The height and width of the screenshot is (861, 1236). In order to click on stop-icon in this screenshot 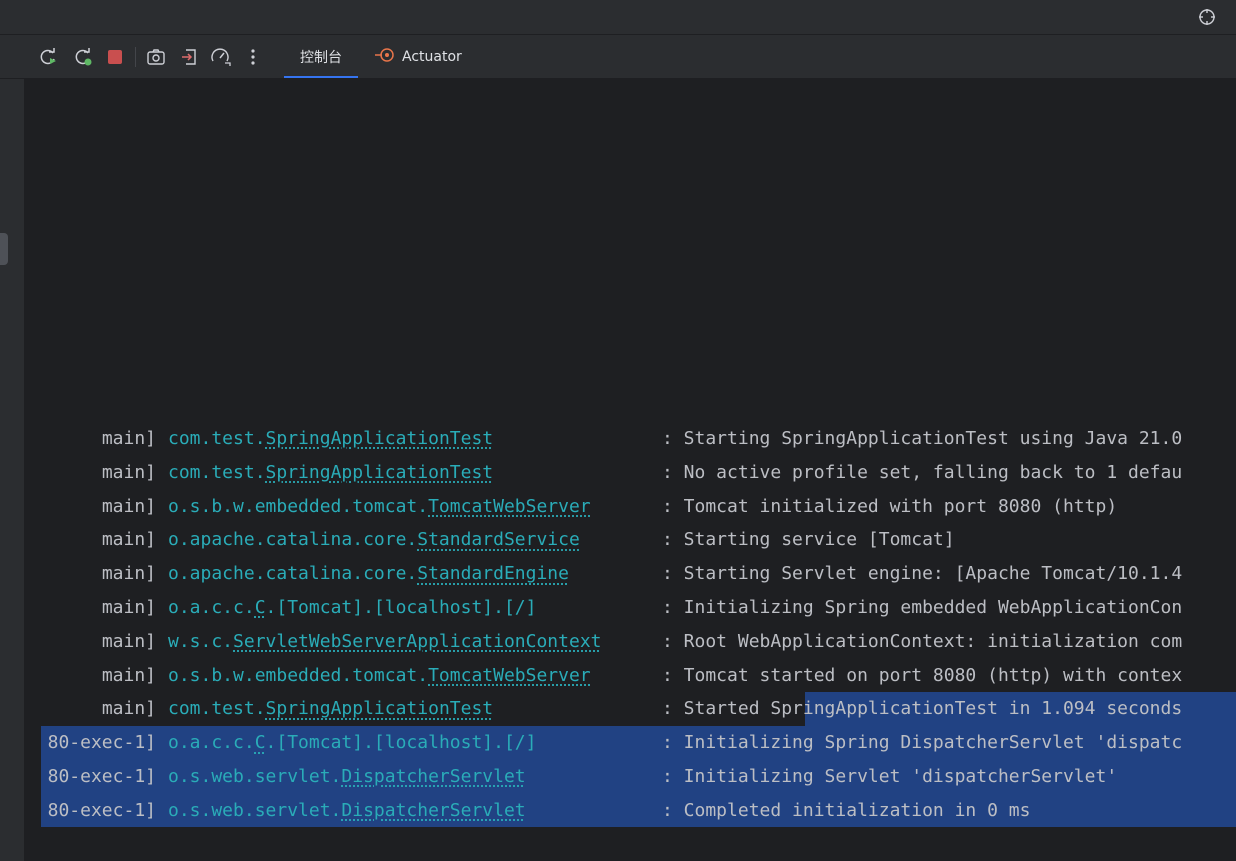, I will do `click(115, 57)`.